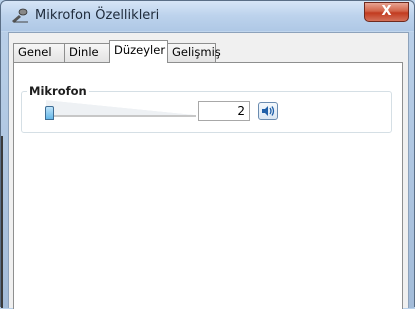 The image size is (415, 309). Describe the element at coordinates (2, 222) in the screenshot. I see `background-window-edge` at that location.